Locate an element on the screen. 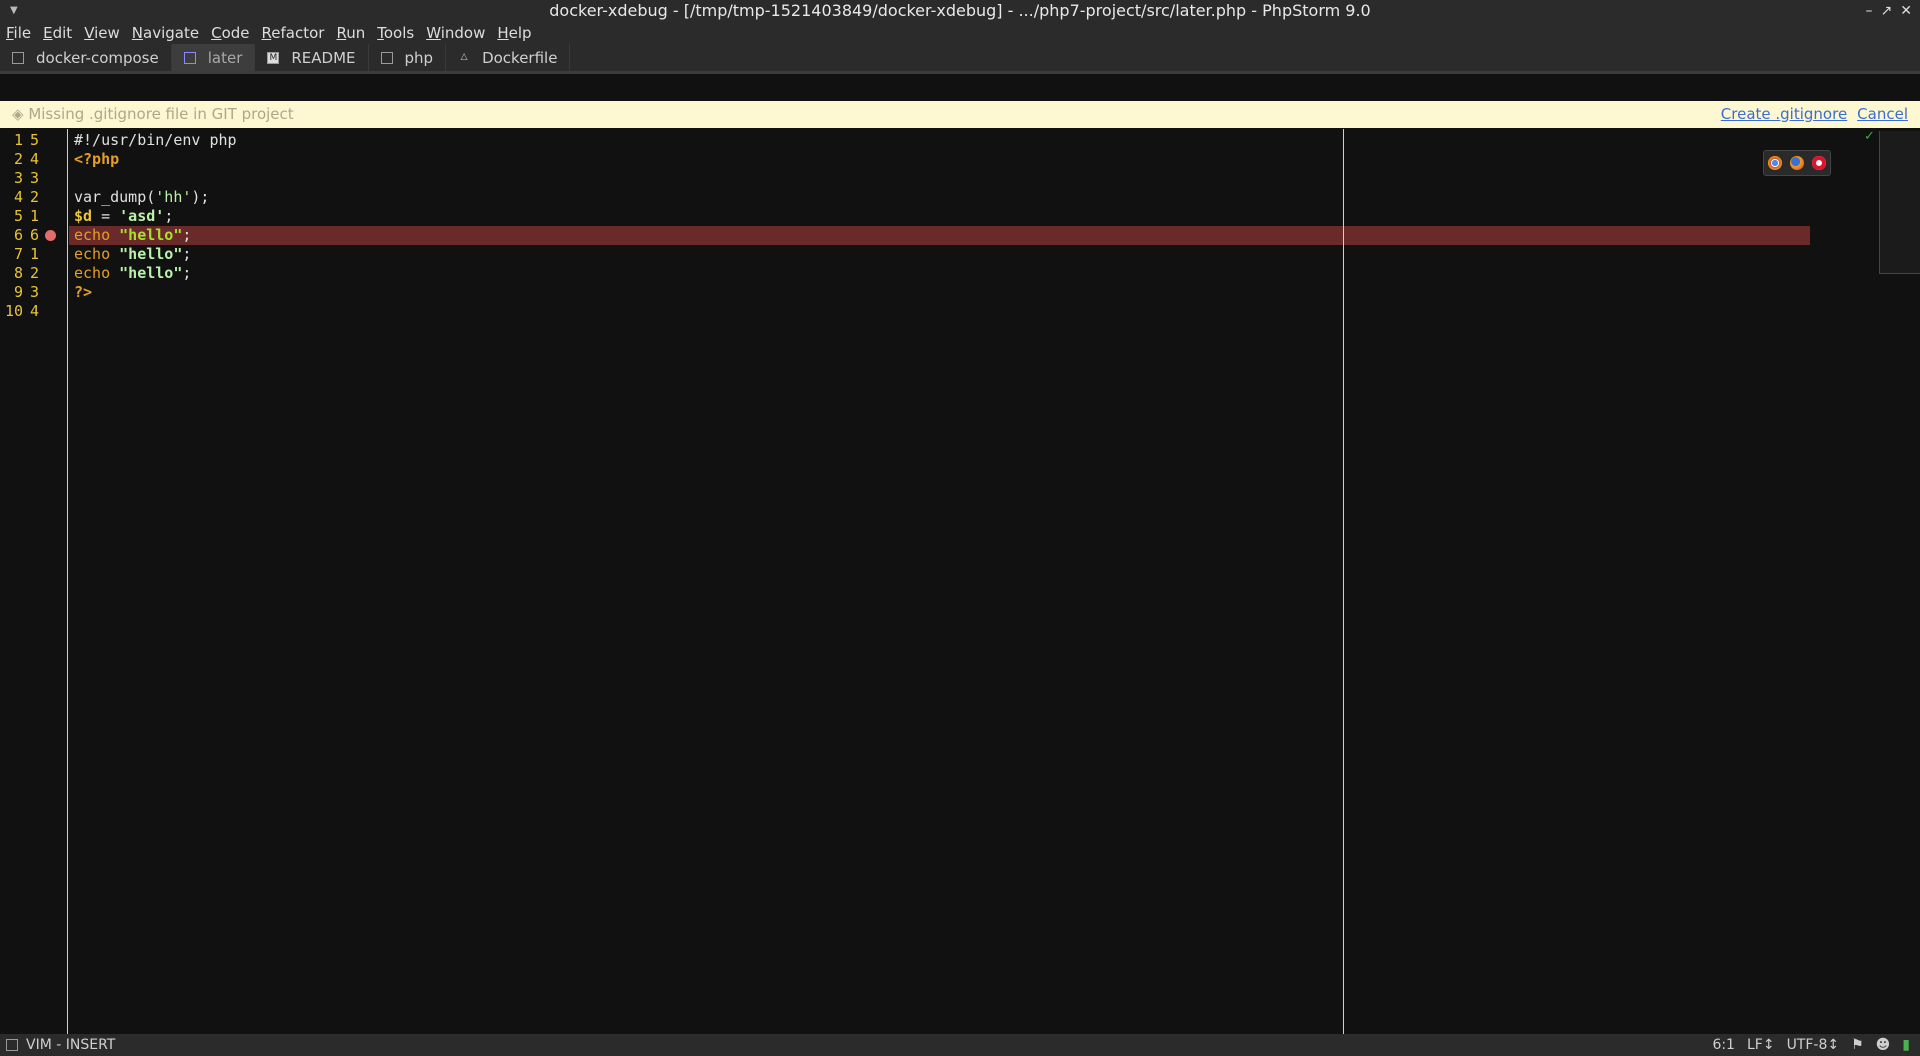  cancel-link: Cancel is located at coordinates (1882, 114).